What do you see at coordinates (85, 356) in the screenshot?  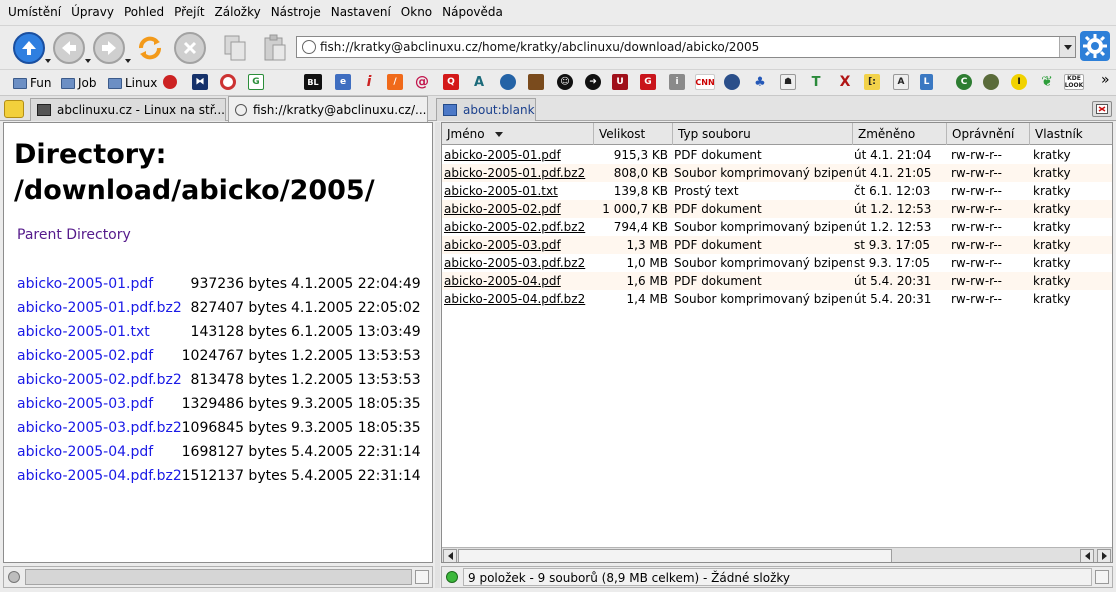 I see `file-link: abicko-2005-02.pdf` at bounding box center [85, 356].